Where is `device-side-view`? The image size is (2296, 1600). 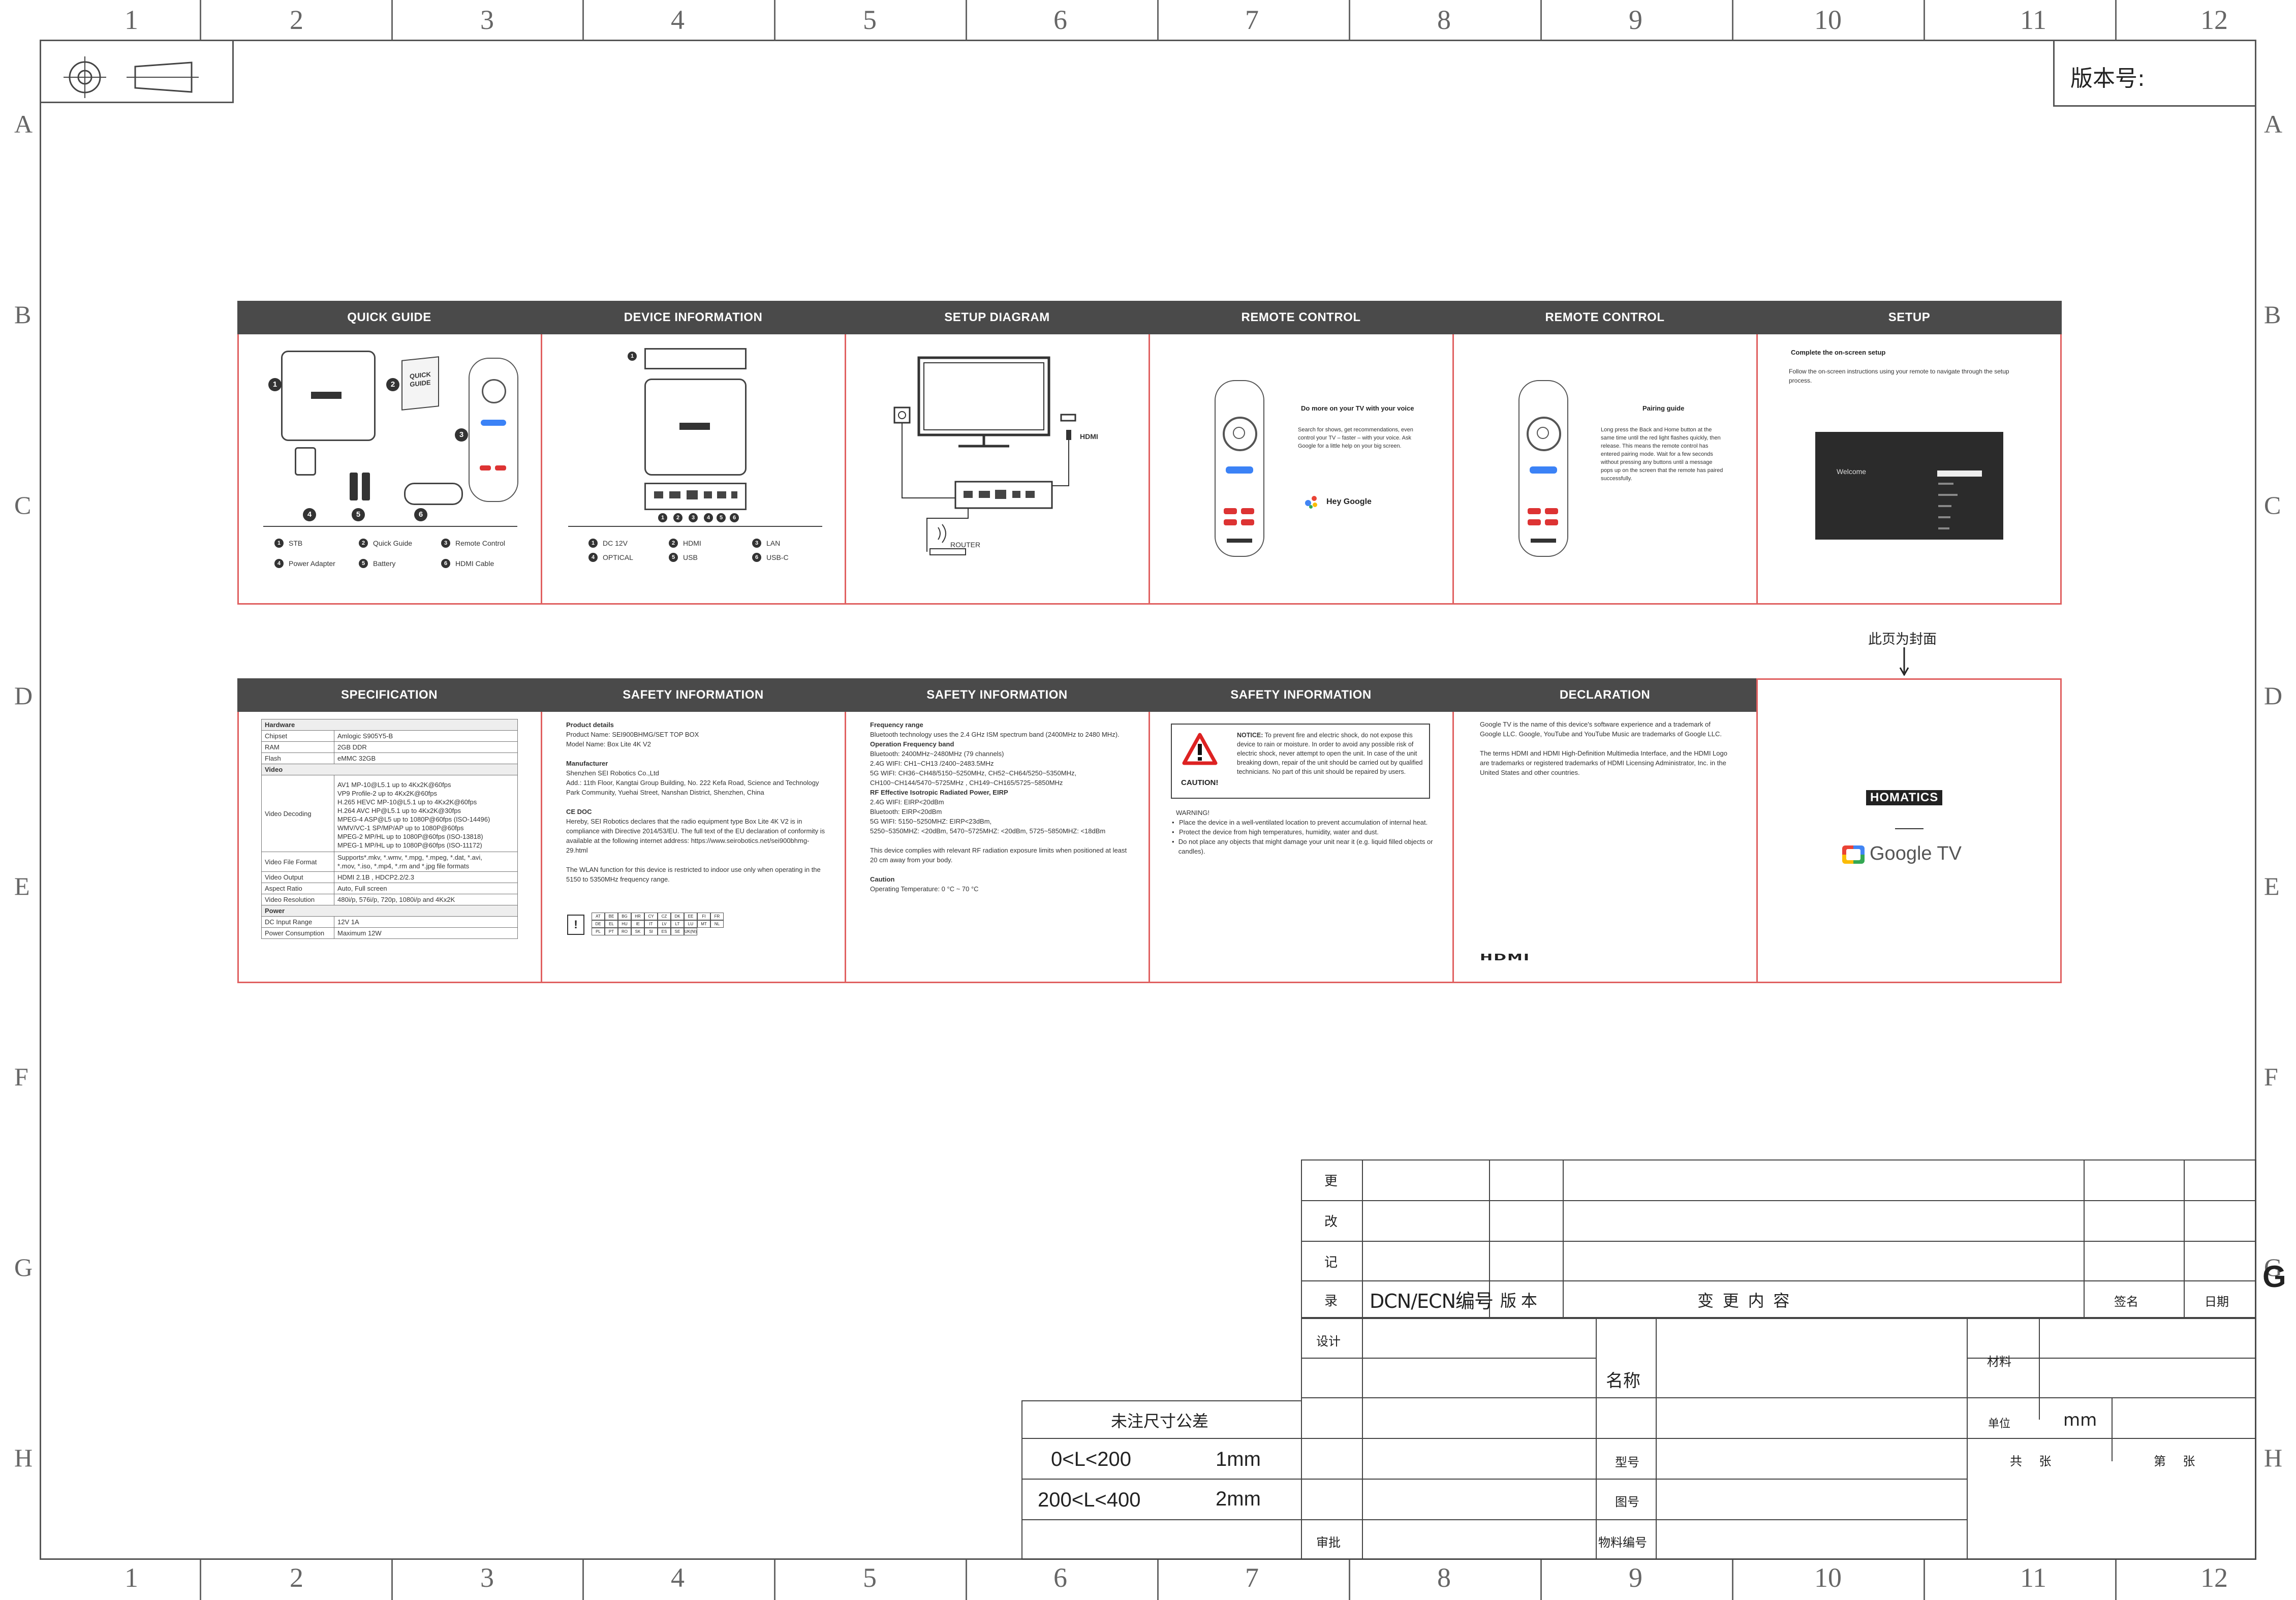 device-side-view is located at coordinates (696, 358).